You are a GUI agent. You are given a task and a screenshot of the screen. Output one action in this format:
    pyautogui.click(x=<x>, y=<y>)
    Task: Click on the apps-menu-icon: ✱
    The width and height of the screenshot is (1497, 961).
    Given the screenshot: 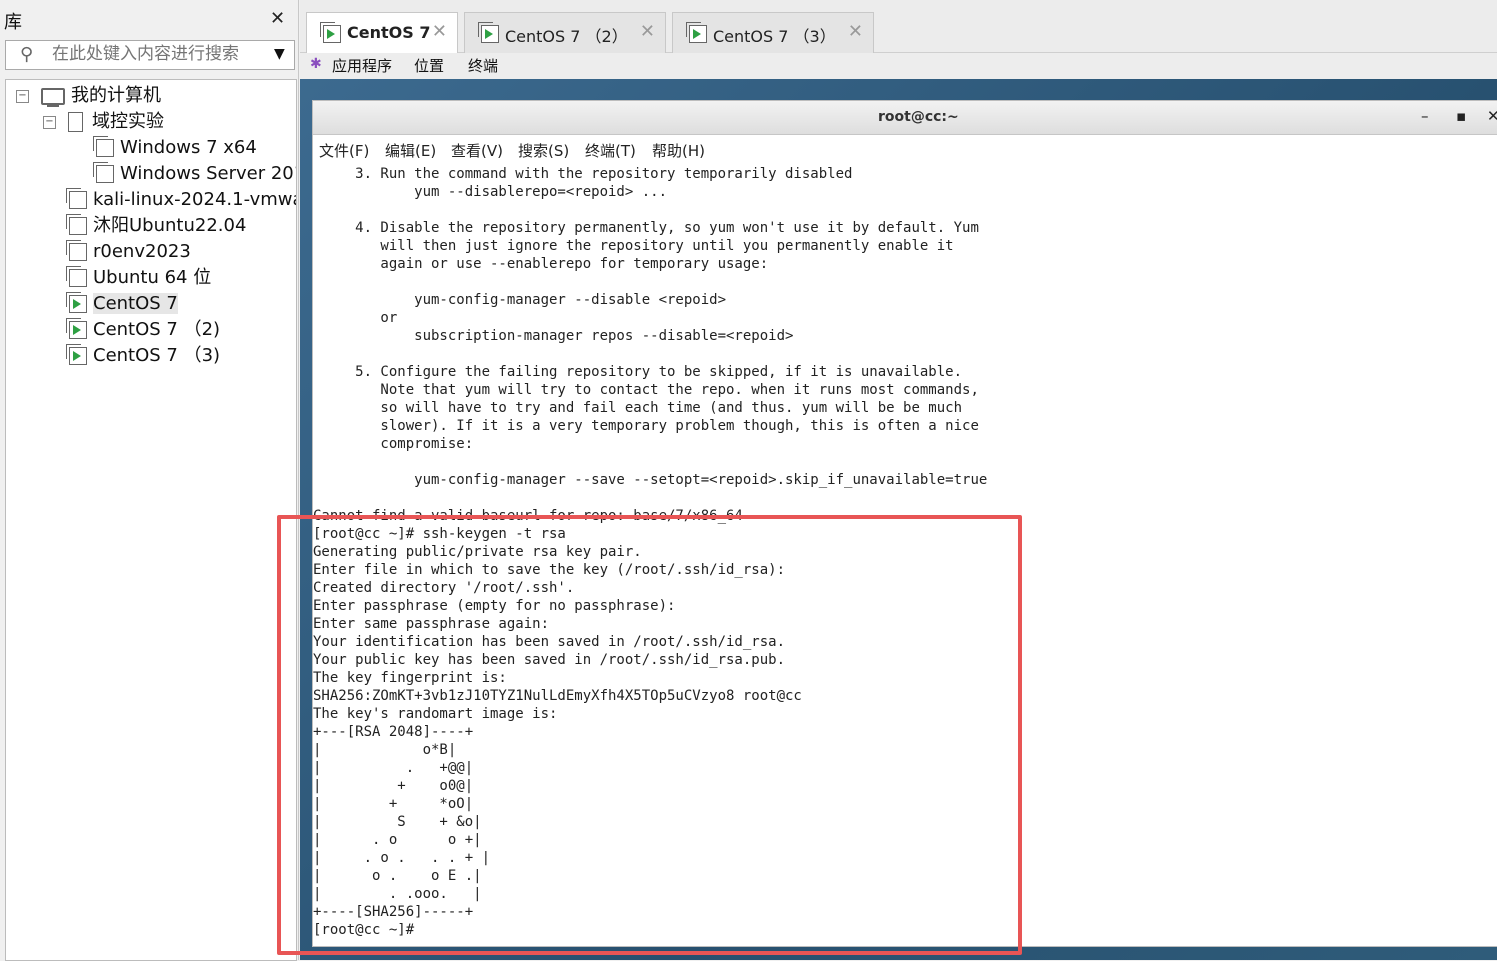 What is the action you would take?
    pyautogui.click(x=316, y=64)
    